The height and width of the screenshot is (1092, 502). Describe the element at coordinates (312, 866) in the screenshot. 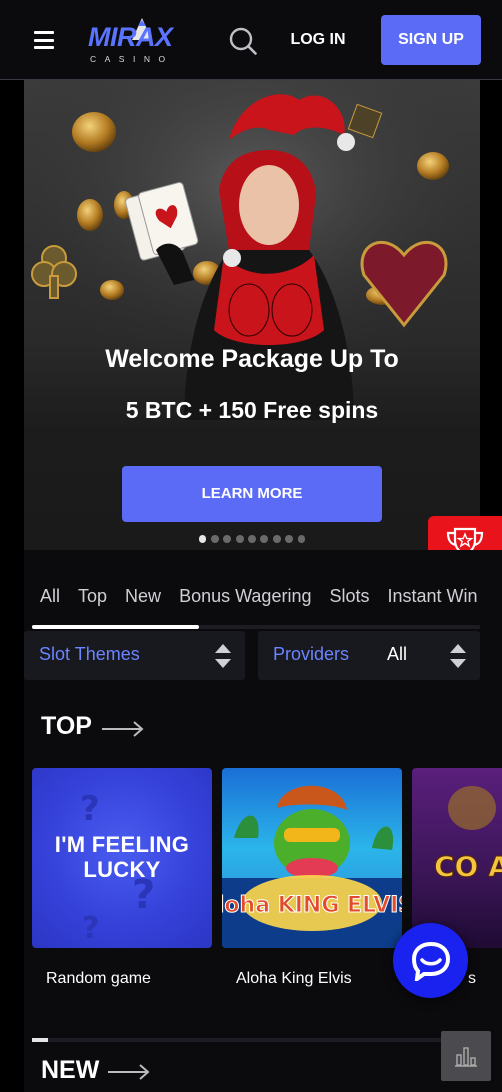

I see `aloha-king-elvis-artwork: Aloha KING ELVIS!` at that location.